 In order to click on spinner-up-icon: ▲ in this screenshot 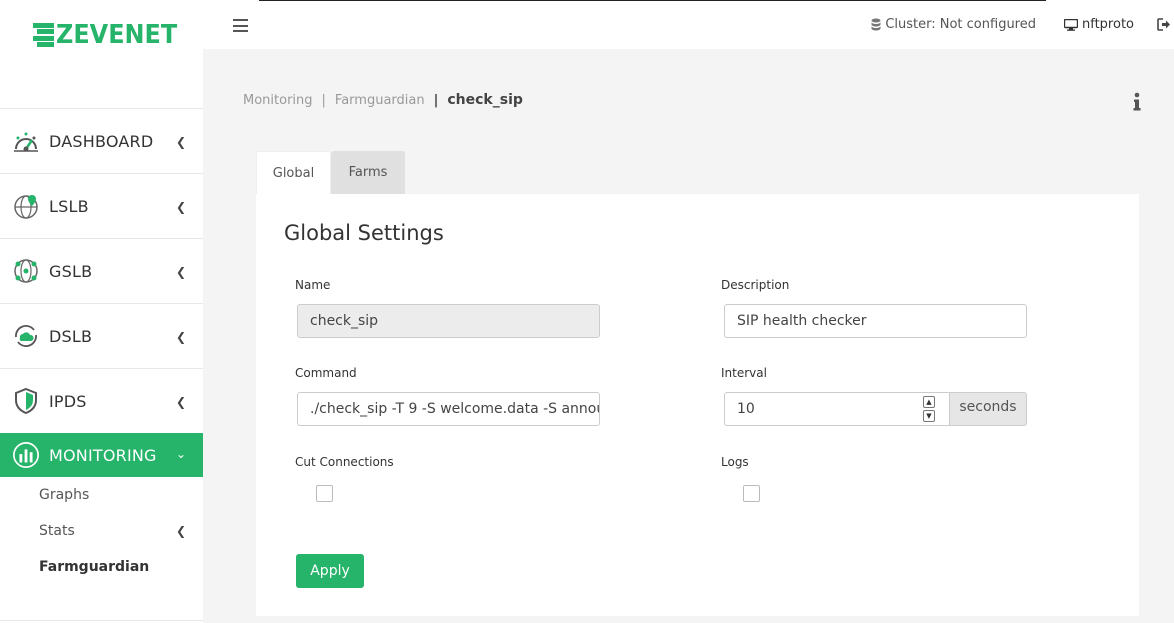, I will do `click(929, 402)`.